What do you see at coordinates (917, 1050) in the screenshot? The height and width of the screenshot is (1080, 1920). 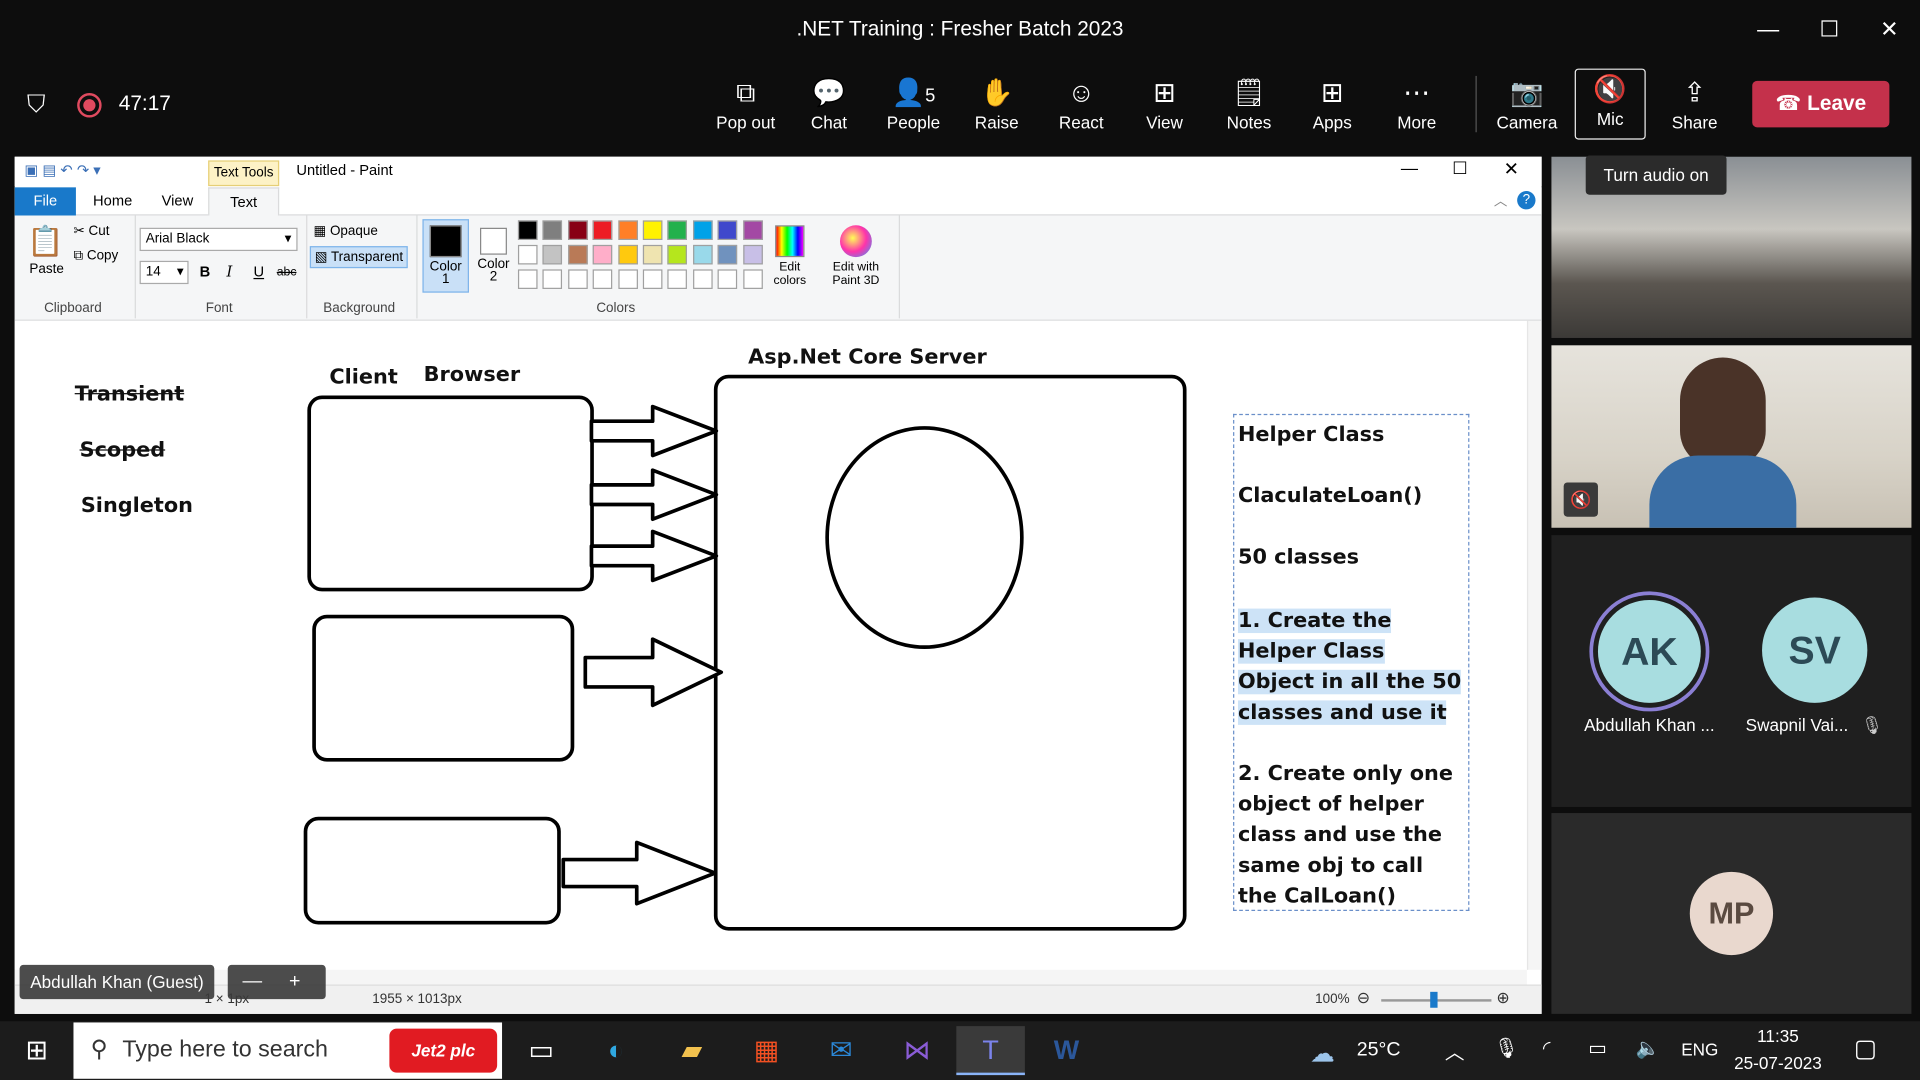 I see `visual-studio-icon: ⋈` at bounding box center [917, 1050].